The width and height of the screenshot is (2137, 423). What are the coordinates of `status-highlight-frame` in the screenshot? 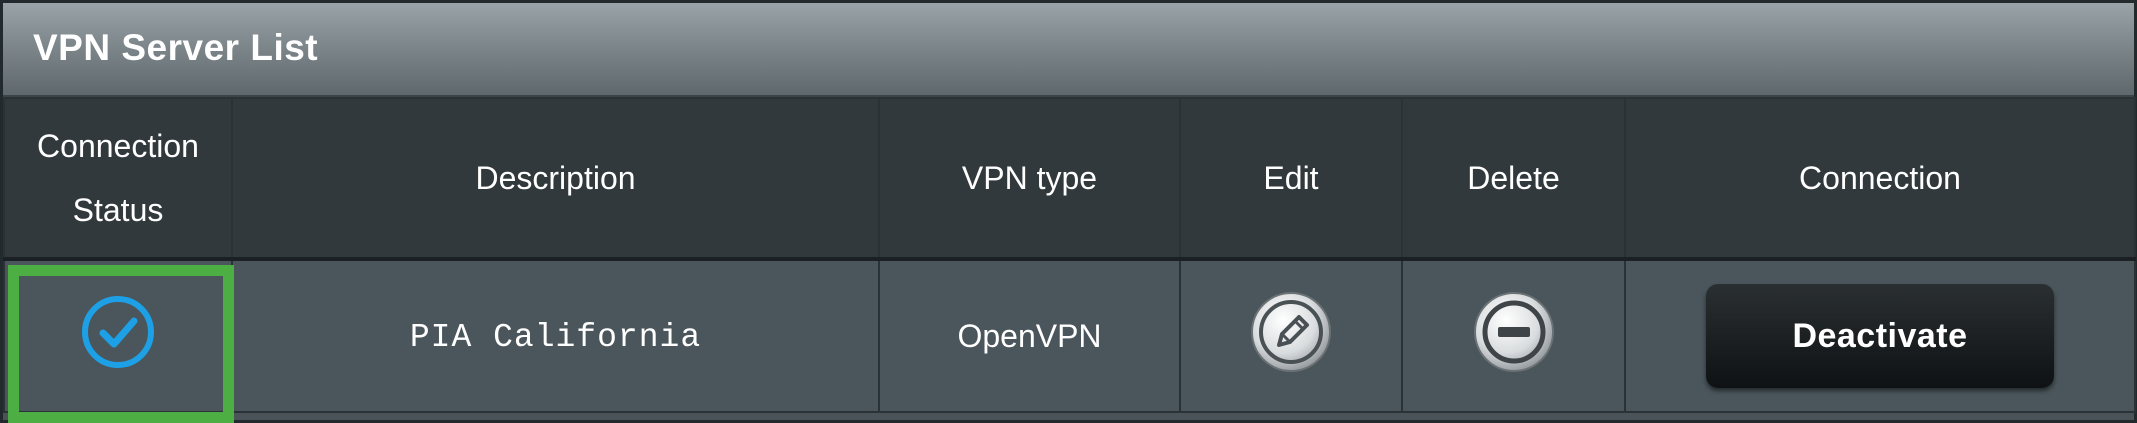 It's located at (121, 344).